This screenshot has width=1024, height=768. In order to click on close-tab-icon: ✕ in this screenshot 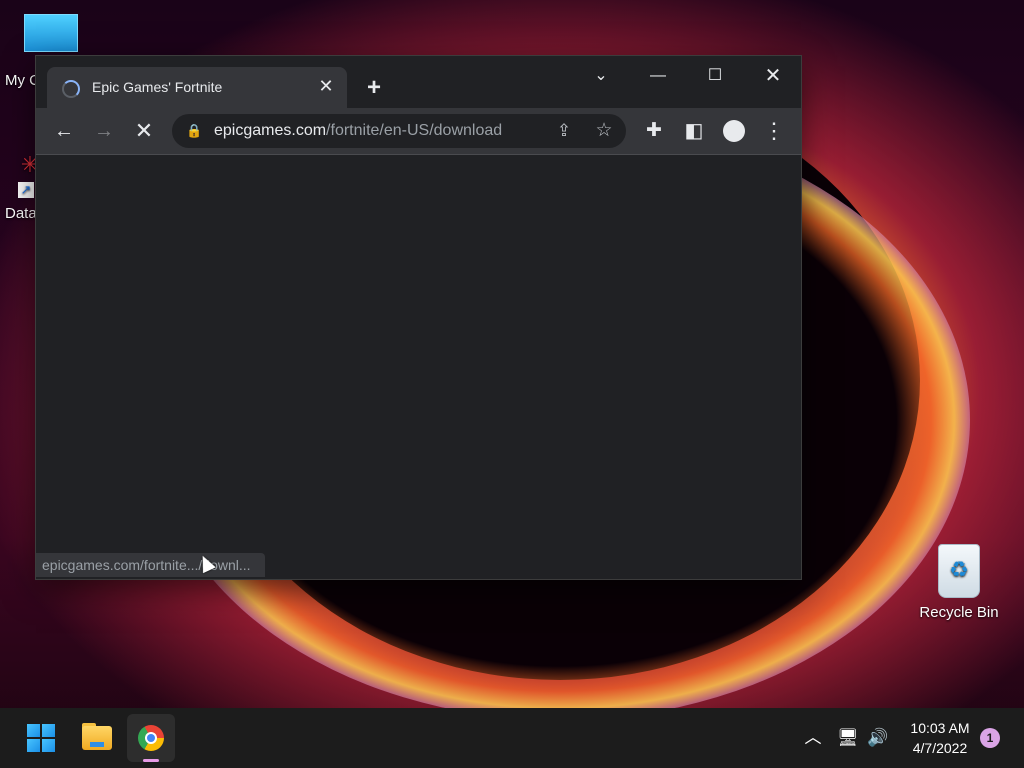, I will do `click(326, 86)`.